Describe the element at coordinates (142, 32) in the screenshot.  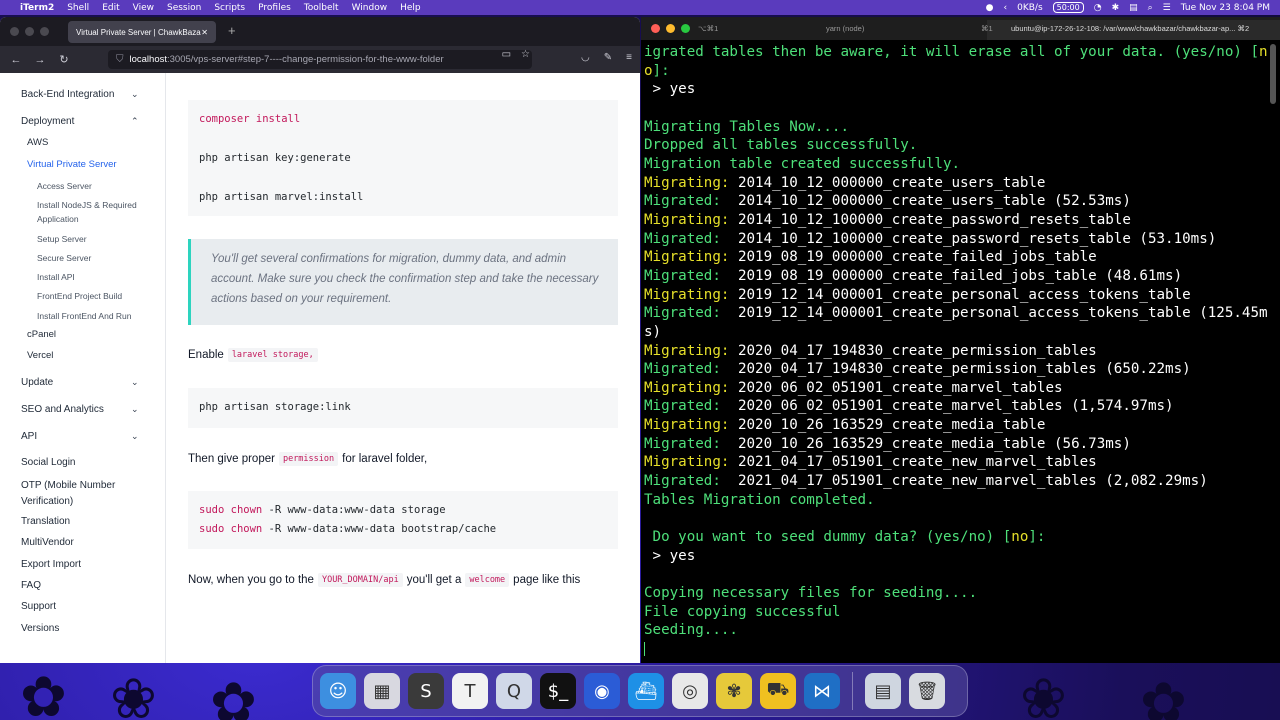
I see `tab-active: Virtual Private Server | ChawkBazar ✕` at that location.